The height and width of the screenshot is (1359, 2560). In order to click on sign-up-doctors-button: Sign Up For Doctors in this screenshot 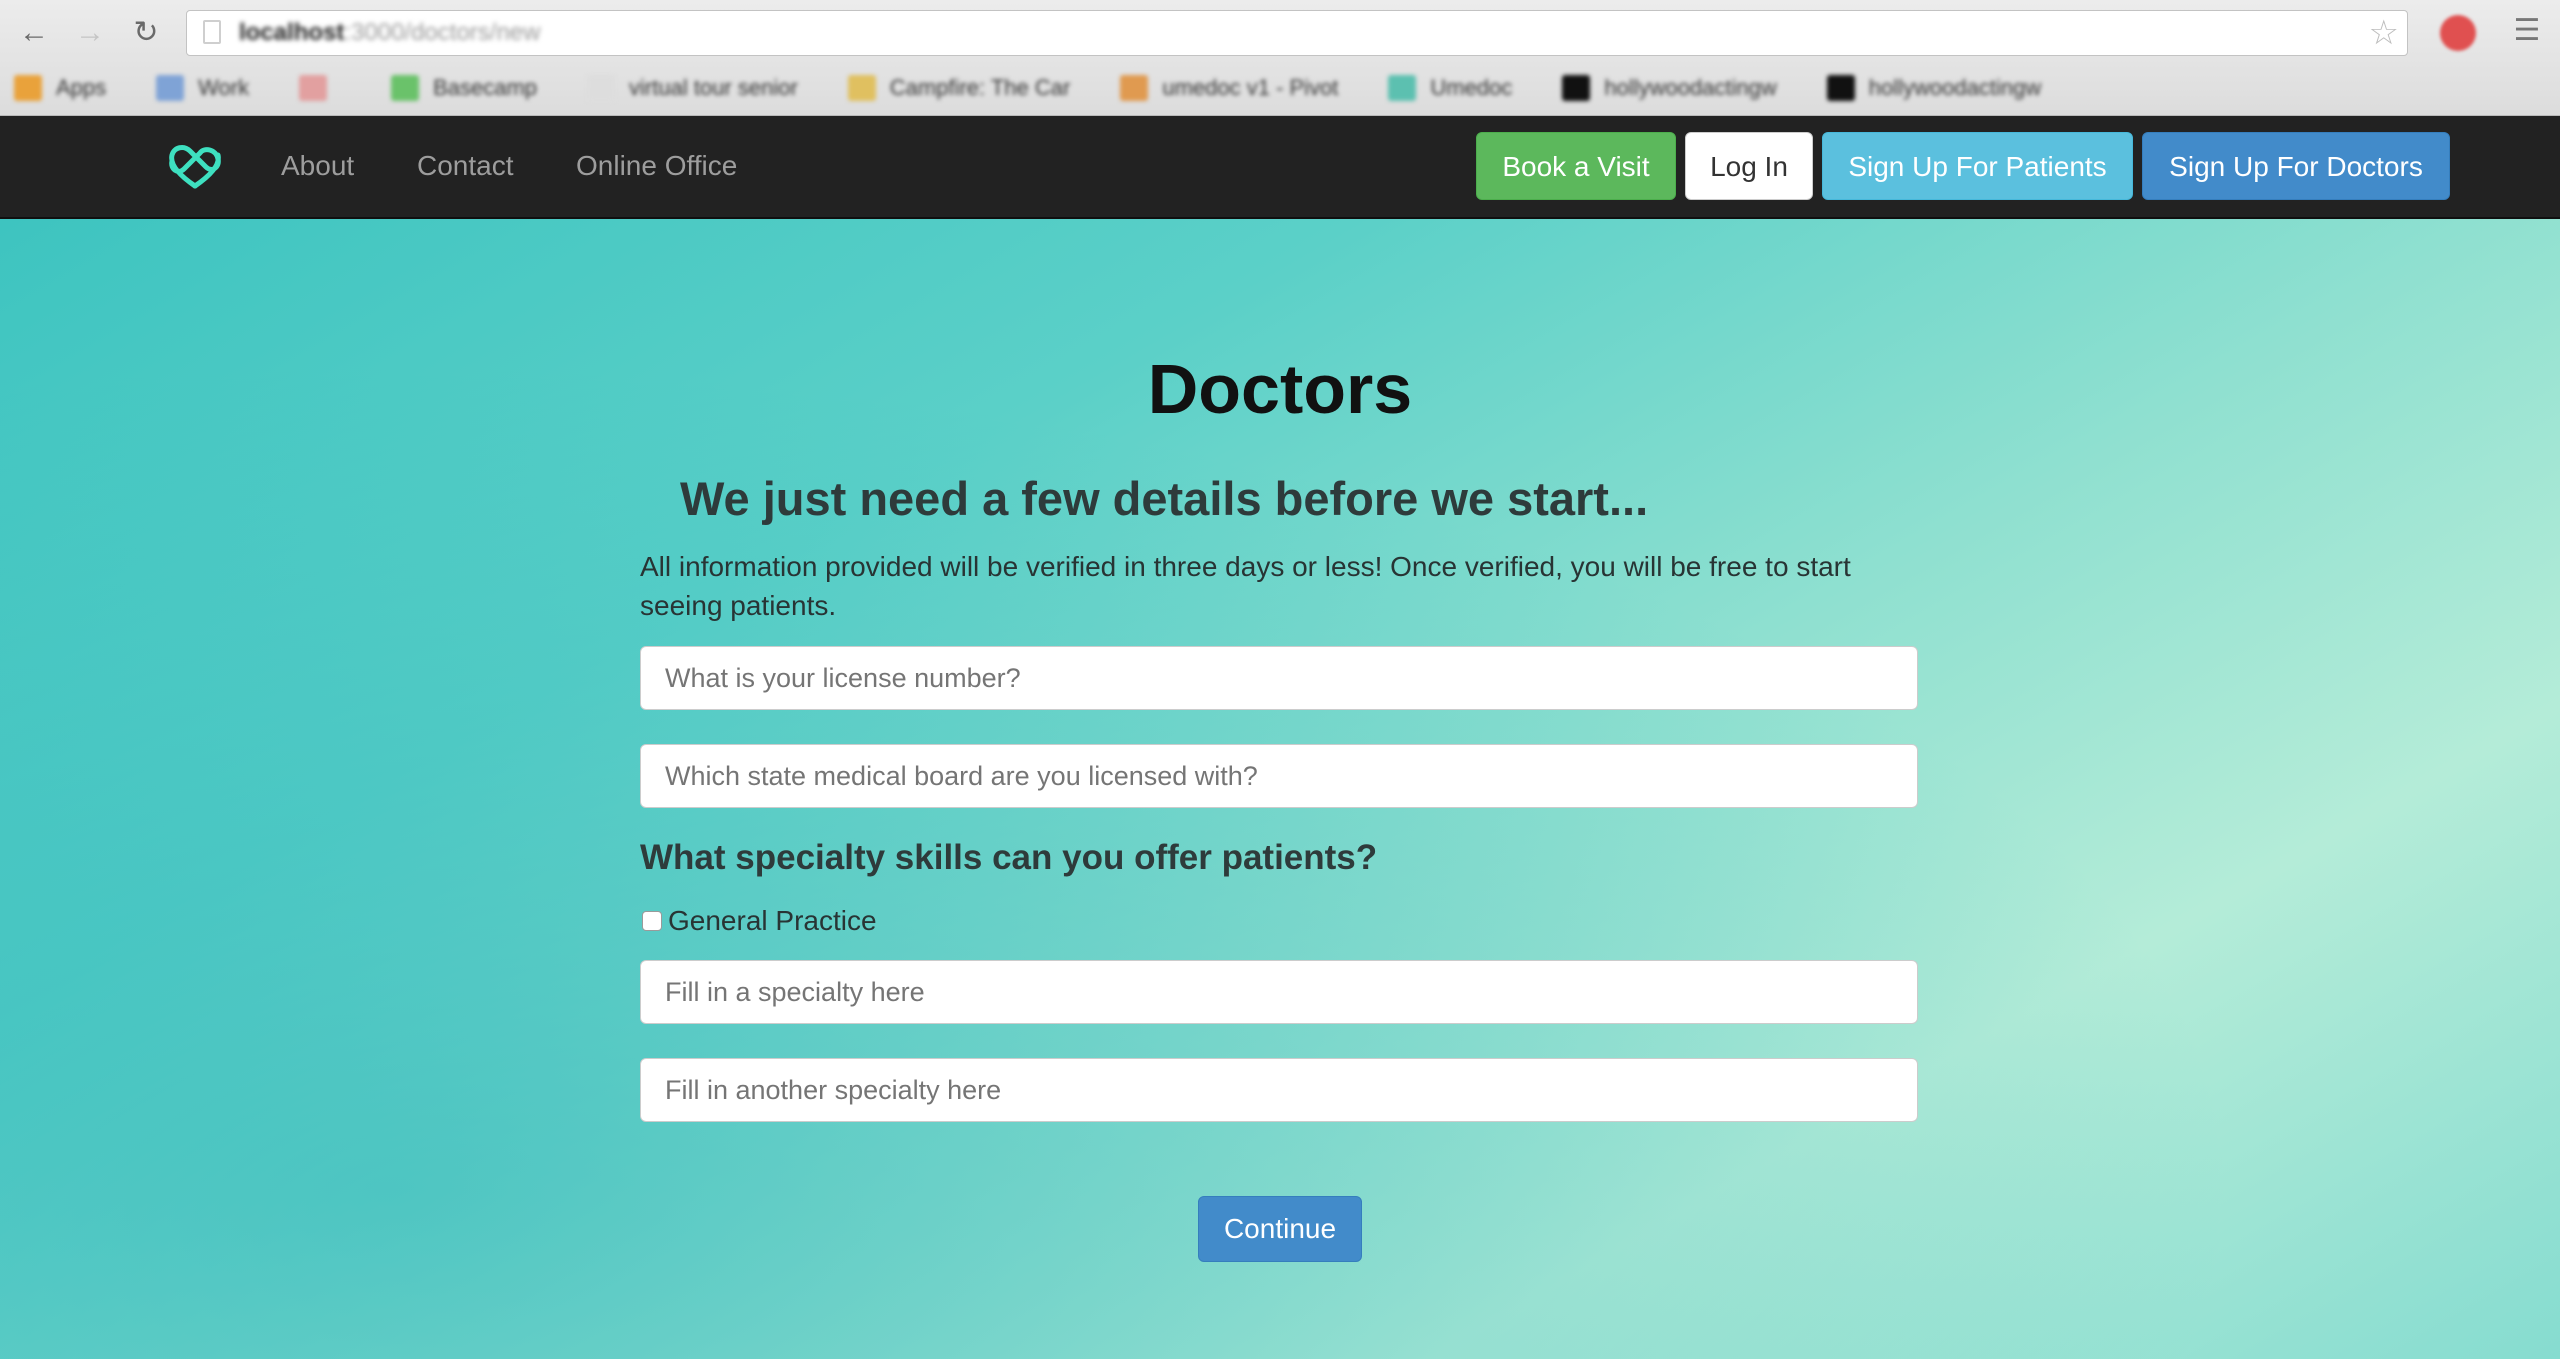, I will do `click(2296, 166)`.